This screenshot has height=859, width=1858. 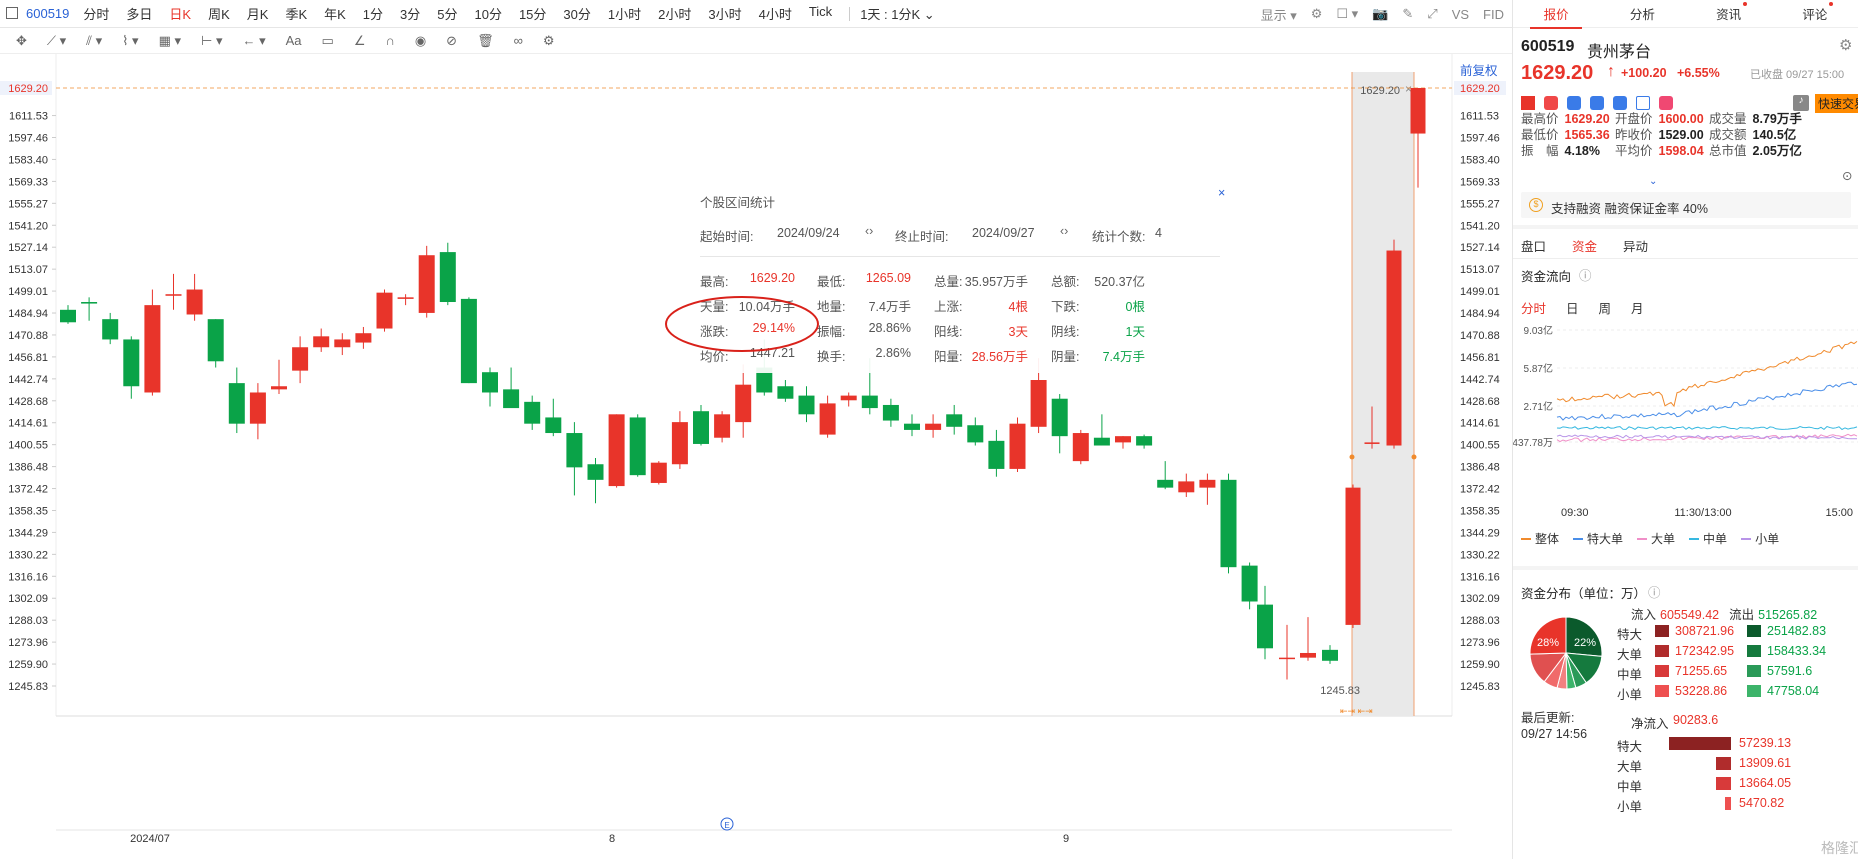 I want to click on eye-icon: ◉, so click(x=420, y=41).